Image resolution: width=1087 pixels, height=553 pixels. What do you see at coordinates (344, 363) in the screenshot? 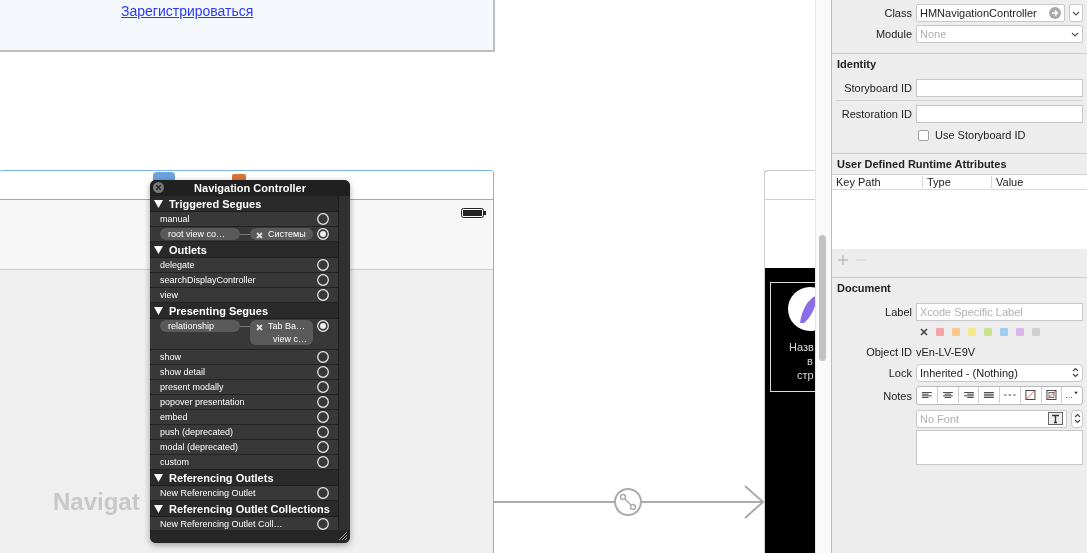
I see `popup-scrollbar` at bounding box center [344, 363].